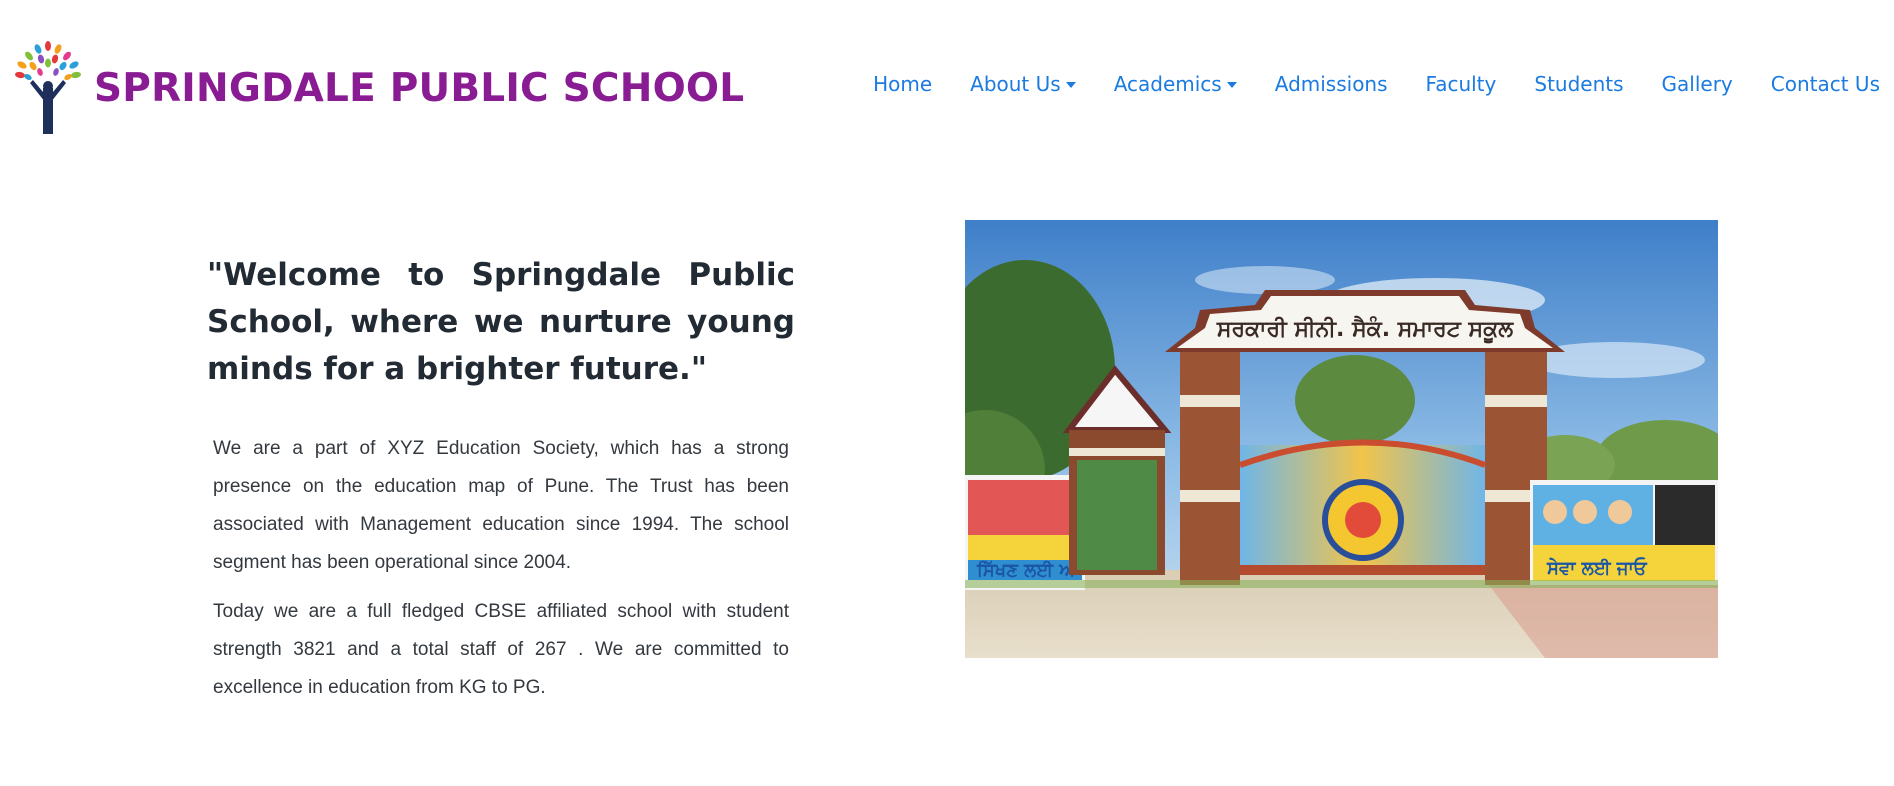 The width and height of the screenshot is (1894, 786). I want to click on nav-faculty-label: Faculty, so click(1461, 84).